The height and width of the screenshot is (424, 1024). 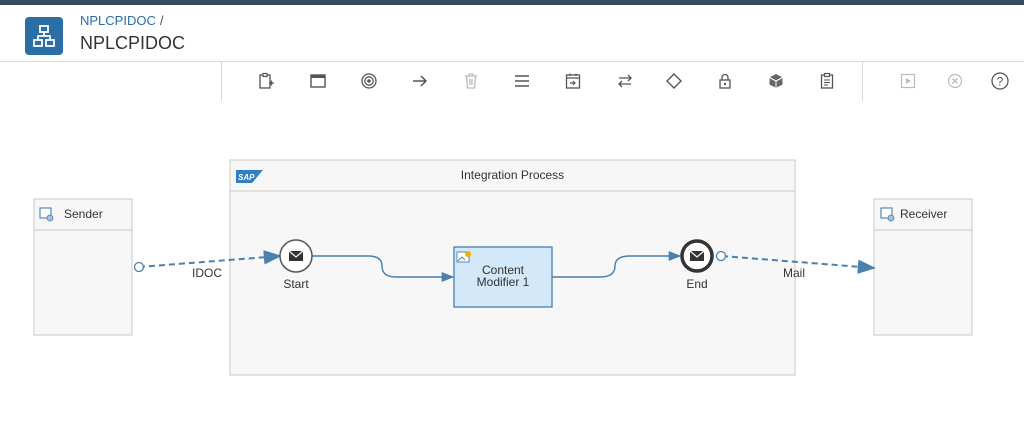 What do you see at coordinates (924, 214) in the screenshot?
I see `receiver-label: Receiver` at bounding box center [924, 214].